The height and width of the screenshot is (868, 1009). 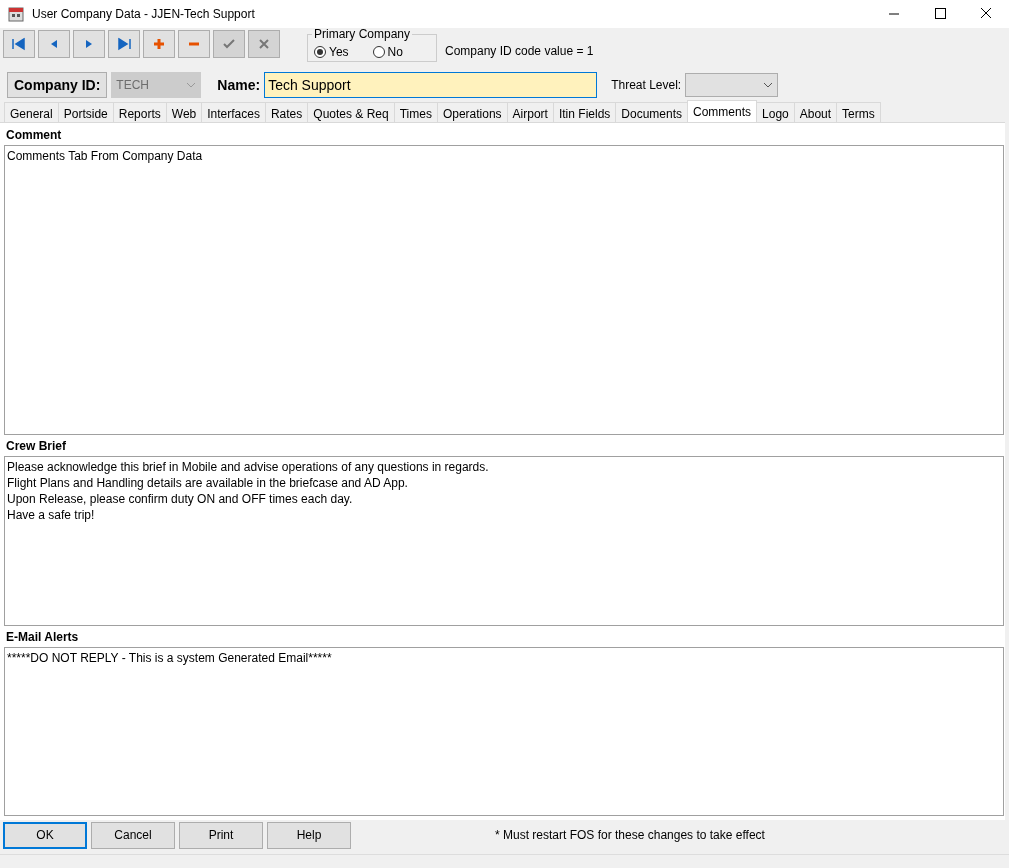 What do you see at coordinates (309, 835) in the screenshot?
I see `dialog-button: Help` at bounding box center [309, 835].